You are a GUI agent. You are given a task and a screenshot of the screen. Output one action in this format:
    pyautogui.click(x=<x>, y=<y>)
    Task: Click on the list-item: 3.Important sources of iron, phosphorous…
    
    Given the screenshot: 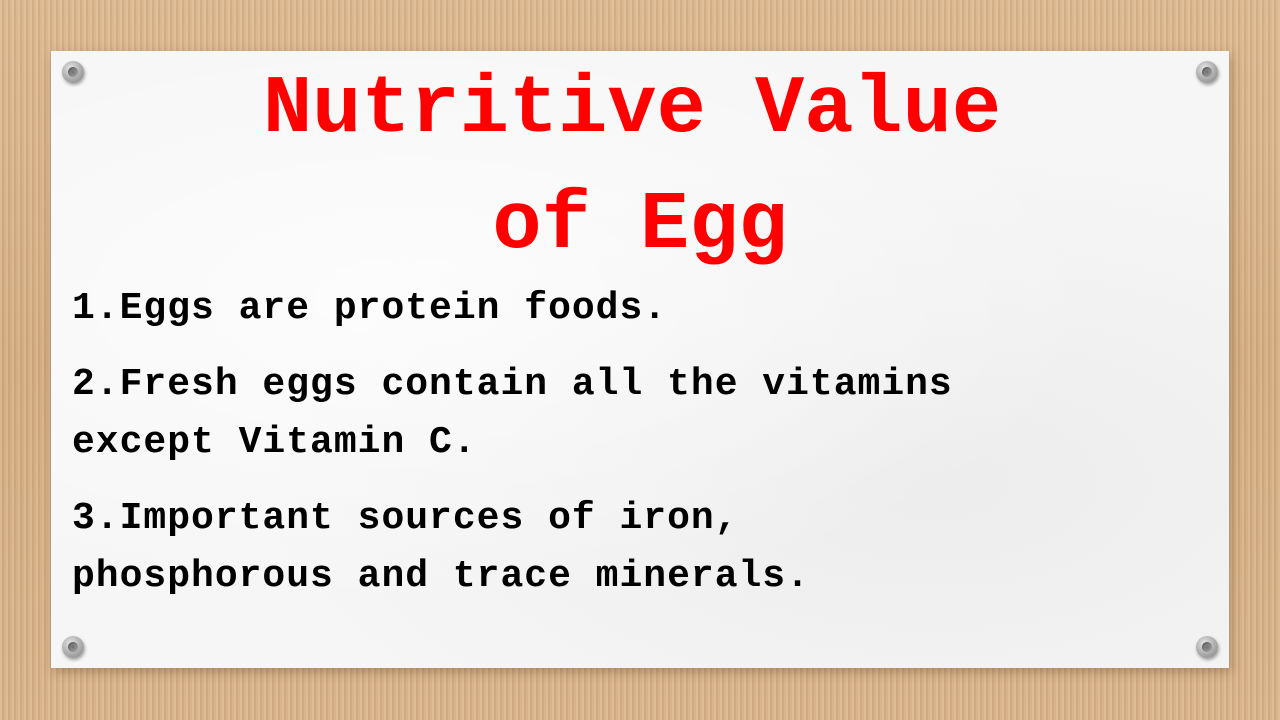 What is the action you would take?
    pyautogui.click(x=632, y=548)
    